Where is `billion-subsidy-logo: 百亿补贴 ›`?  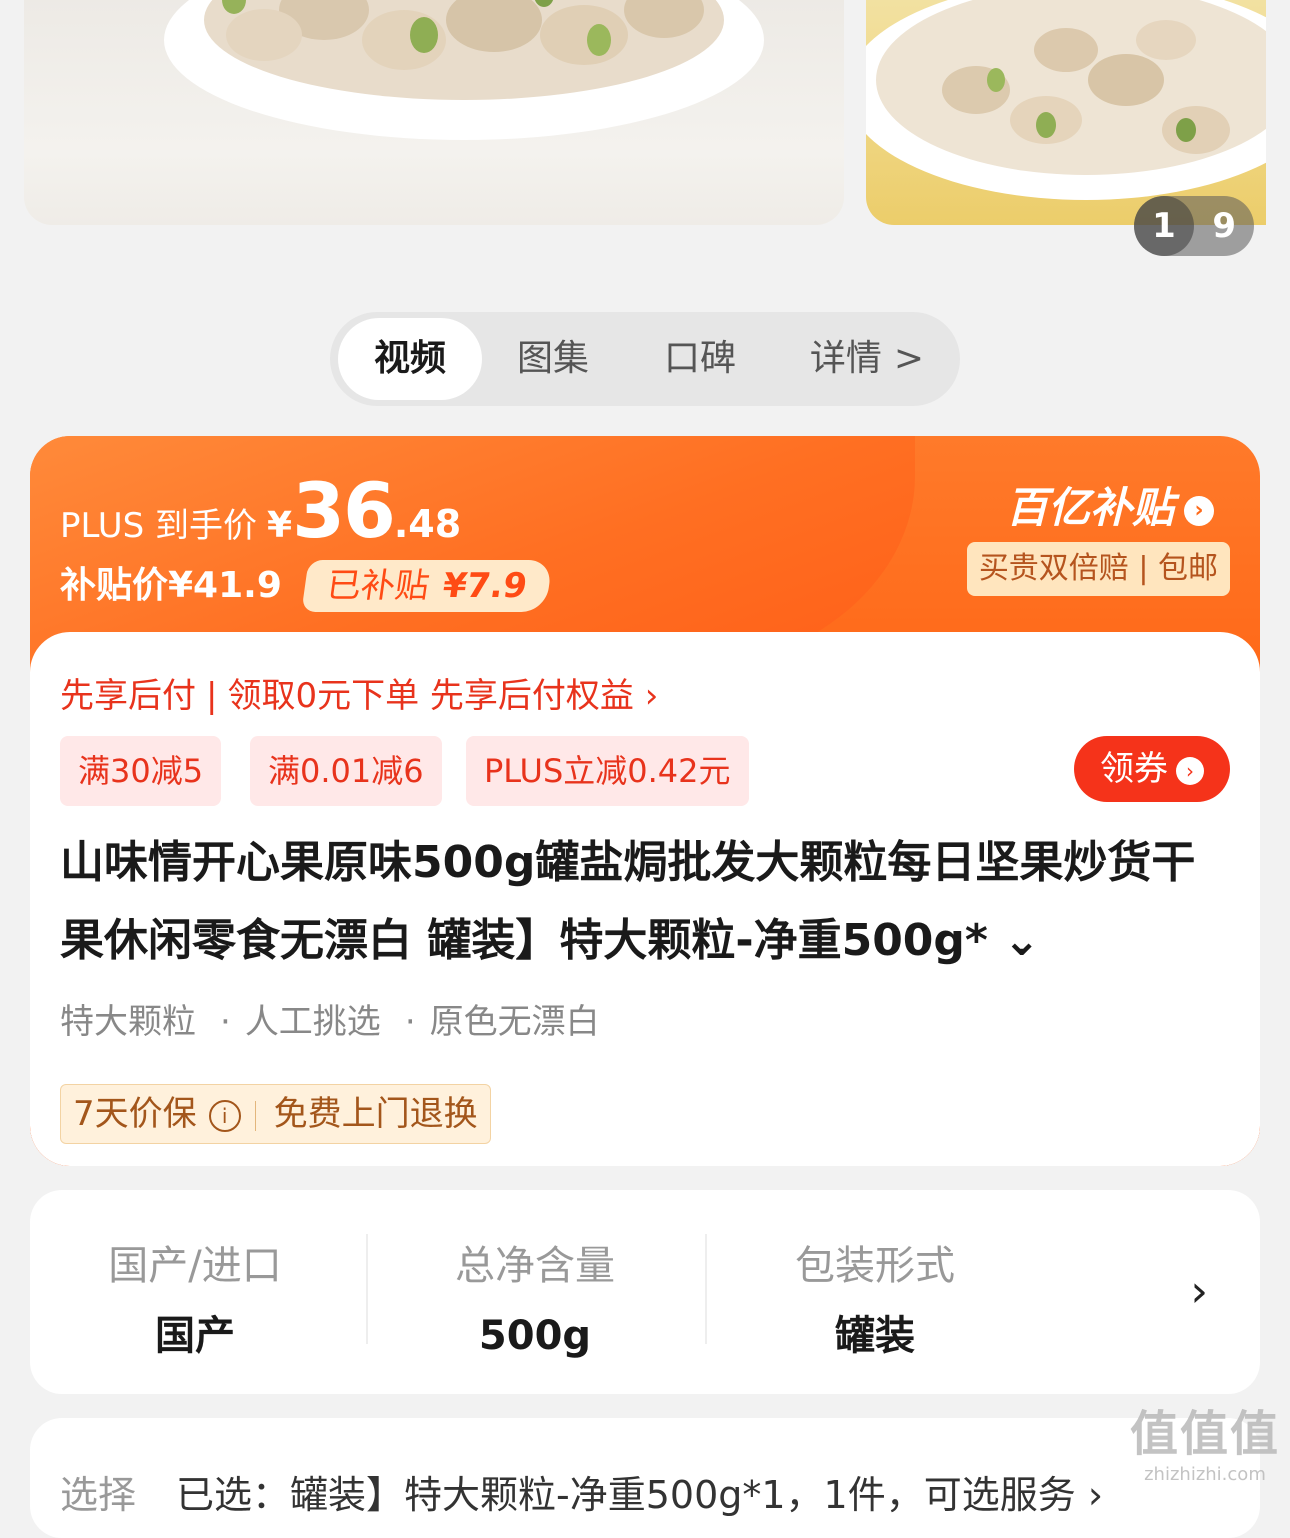 billion-subsidy-logo: 百亿补贴 › is located at coordinates (1110, 504).